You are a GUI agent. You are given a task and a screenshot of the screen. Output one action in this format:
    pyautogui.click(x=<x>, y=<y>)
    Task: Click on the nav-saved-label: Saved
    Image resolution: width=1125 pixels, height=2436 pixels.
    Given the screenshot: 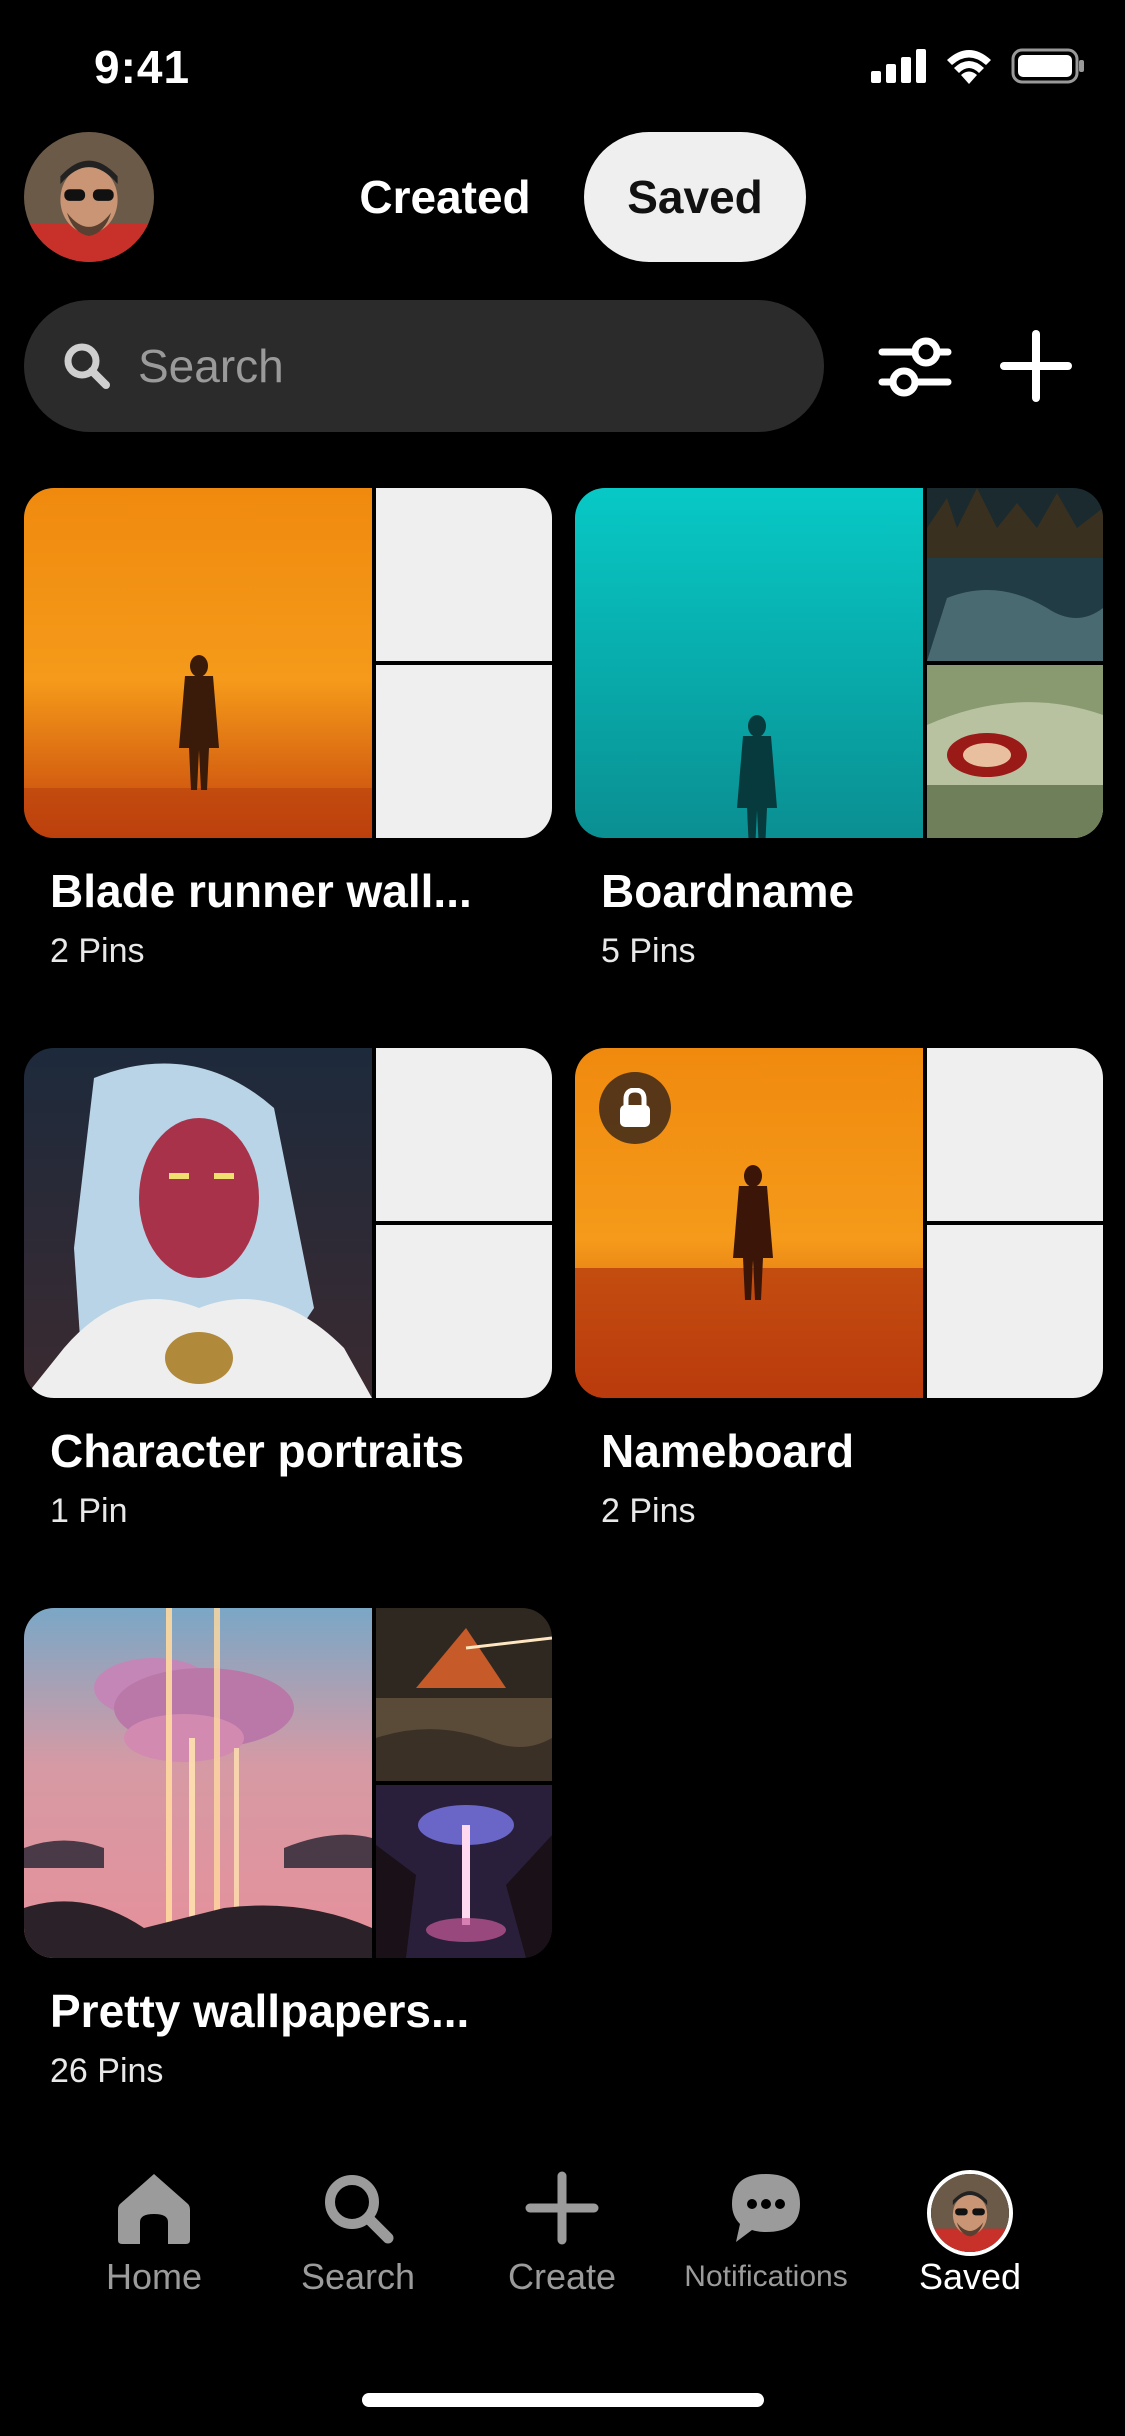 What is the action you would take?
    pyautogui.click(x=970, y=2276)
    